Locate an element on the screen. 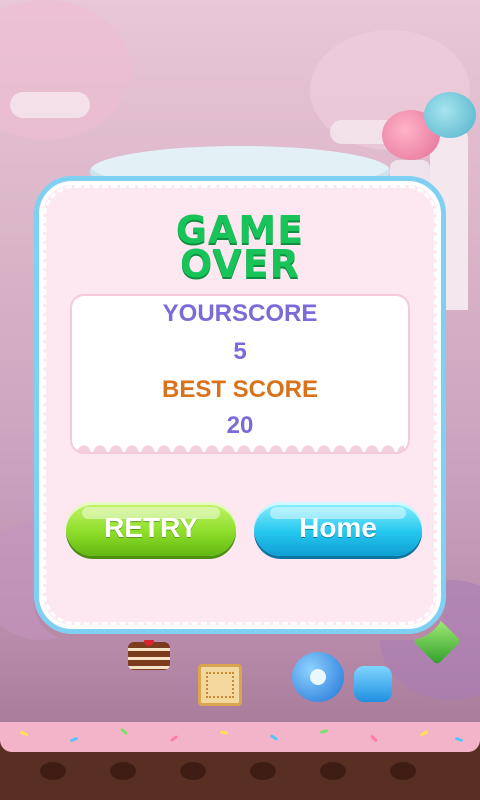  your-score-value: 5 is located at coordinates (240, 351).